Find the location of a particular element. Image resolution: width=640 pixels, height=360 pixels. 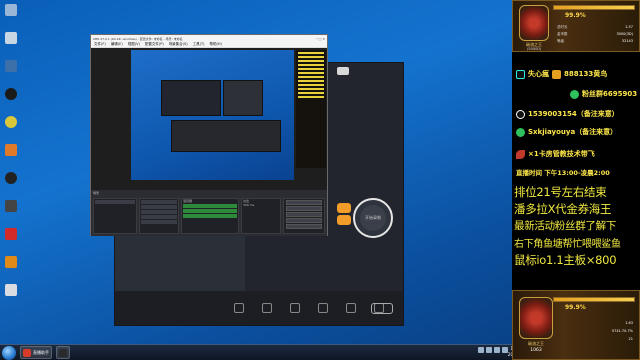

overlay-line: 失心瘋 888133黄鸟 is located at coordinates (577, 74).